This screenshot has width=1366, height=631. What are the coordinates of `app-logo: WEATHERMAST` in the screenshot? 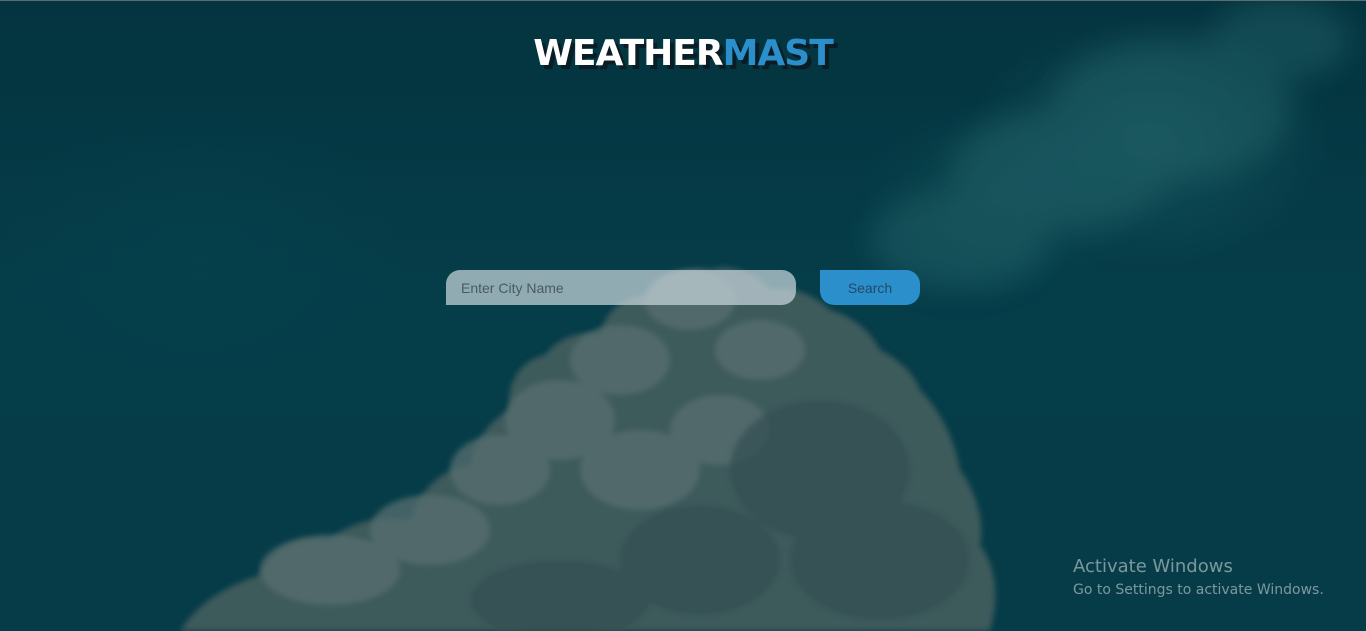 It's located at (683, 54).